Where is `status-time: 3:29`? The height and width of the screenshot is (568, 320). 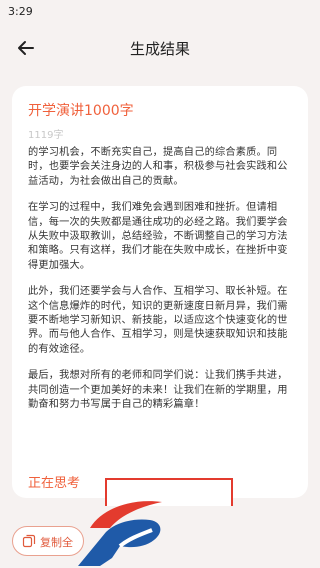
status-time: 3:29 is located at coordinates (20, 11).